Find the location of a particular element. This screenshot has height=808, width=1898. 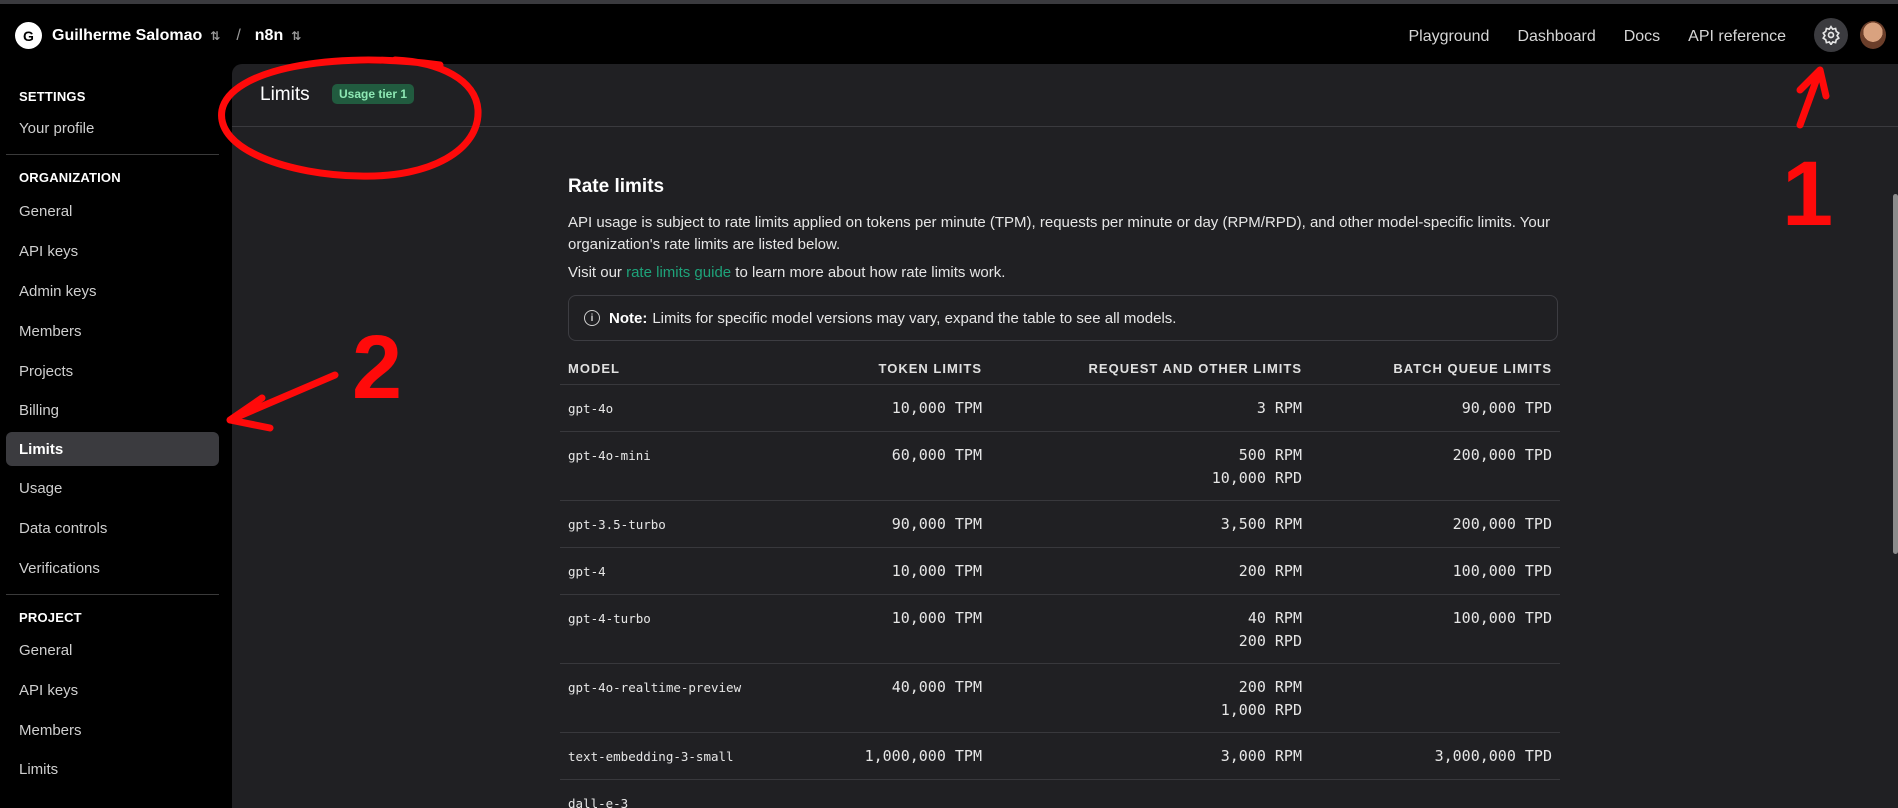

sidebar-item-project-api-keys: API keys is located at coordinates (112, 690).